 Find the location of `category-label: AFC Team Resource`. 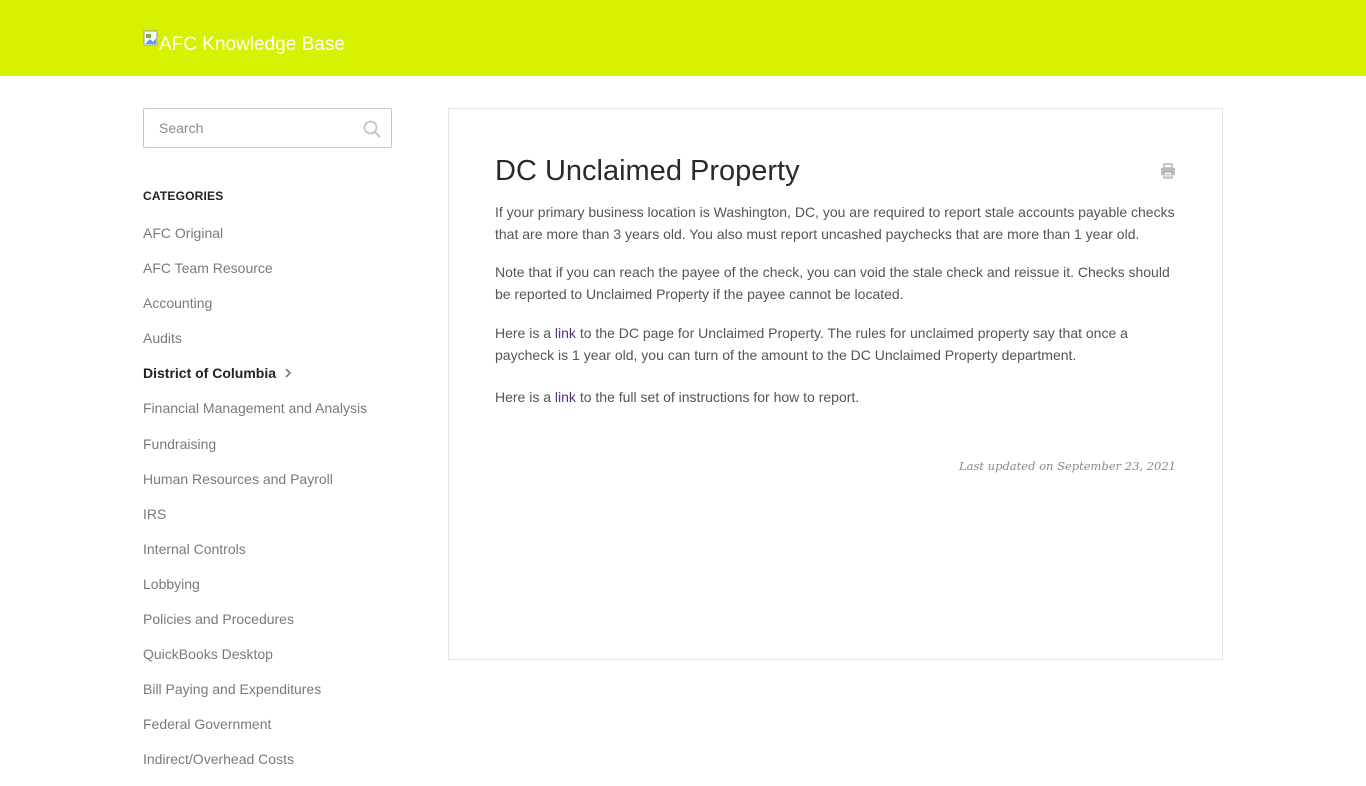

category-label: AFC Team Resource is located at coordinates (208, 268).